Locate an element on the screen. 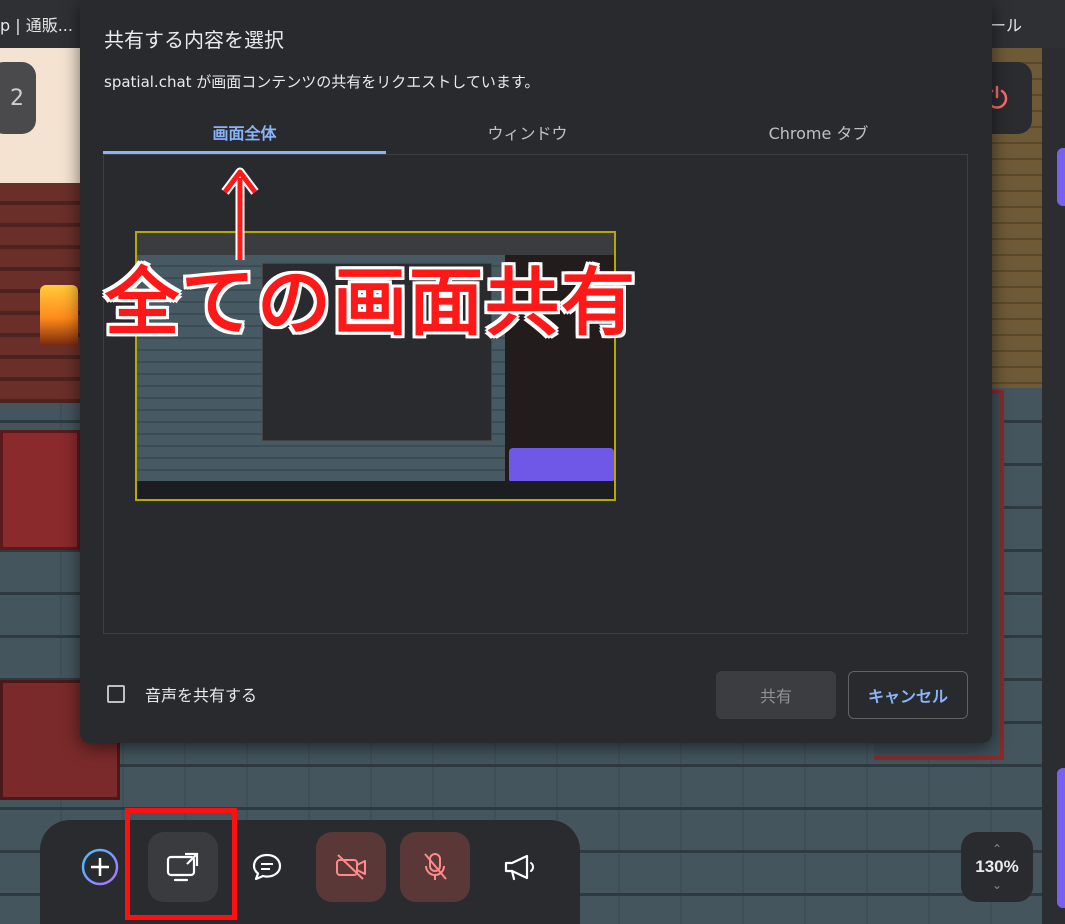 The image size is (1065, 924). share-audio-option: 音声を共有する is located at coordinates (182, 694).